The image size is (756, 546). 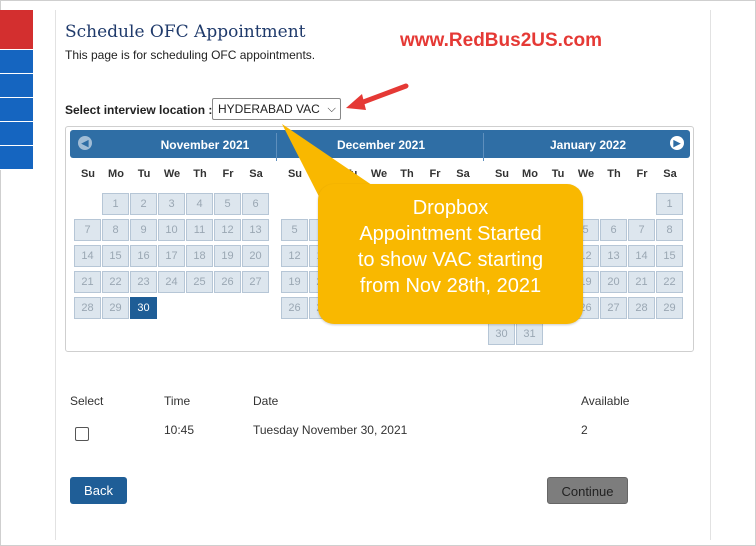 I want to click on header-available: Available, so click(x=605, y=401).